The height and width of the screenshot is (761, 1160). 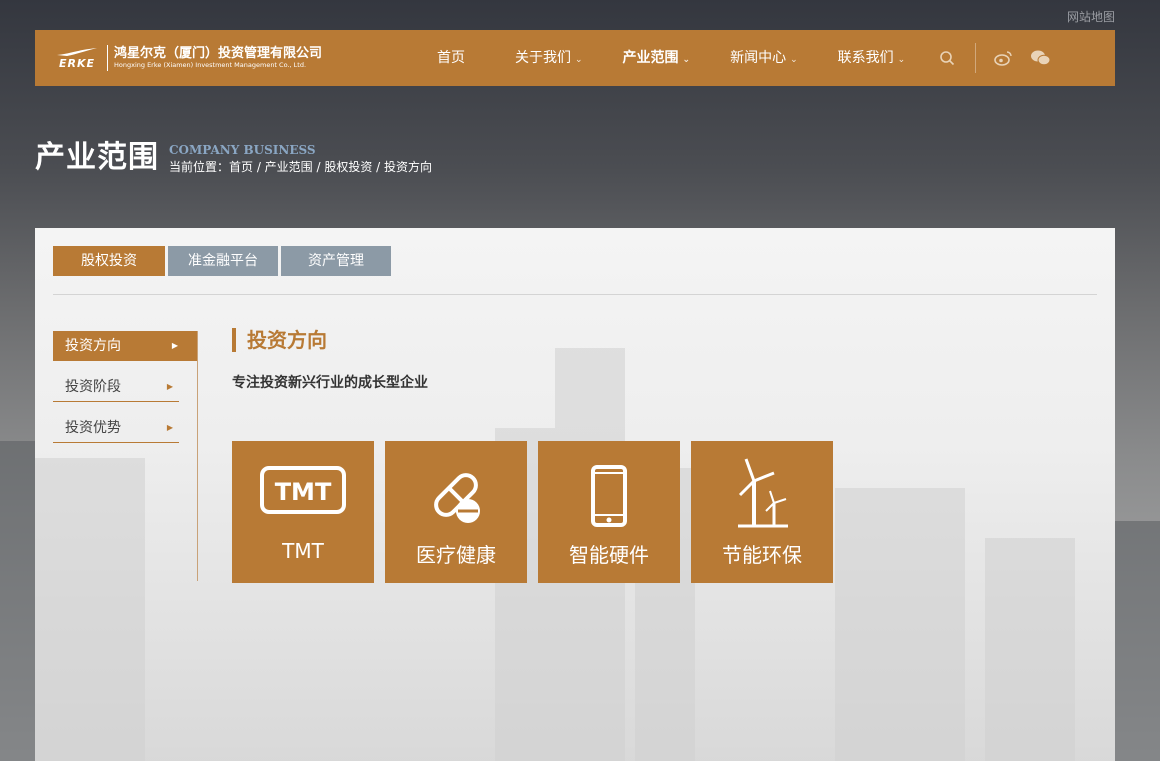 I want to click on nav-divider, so click(x=976, y=58).